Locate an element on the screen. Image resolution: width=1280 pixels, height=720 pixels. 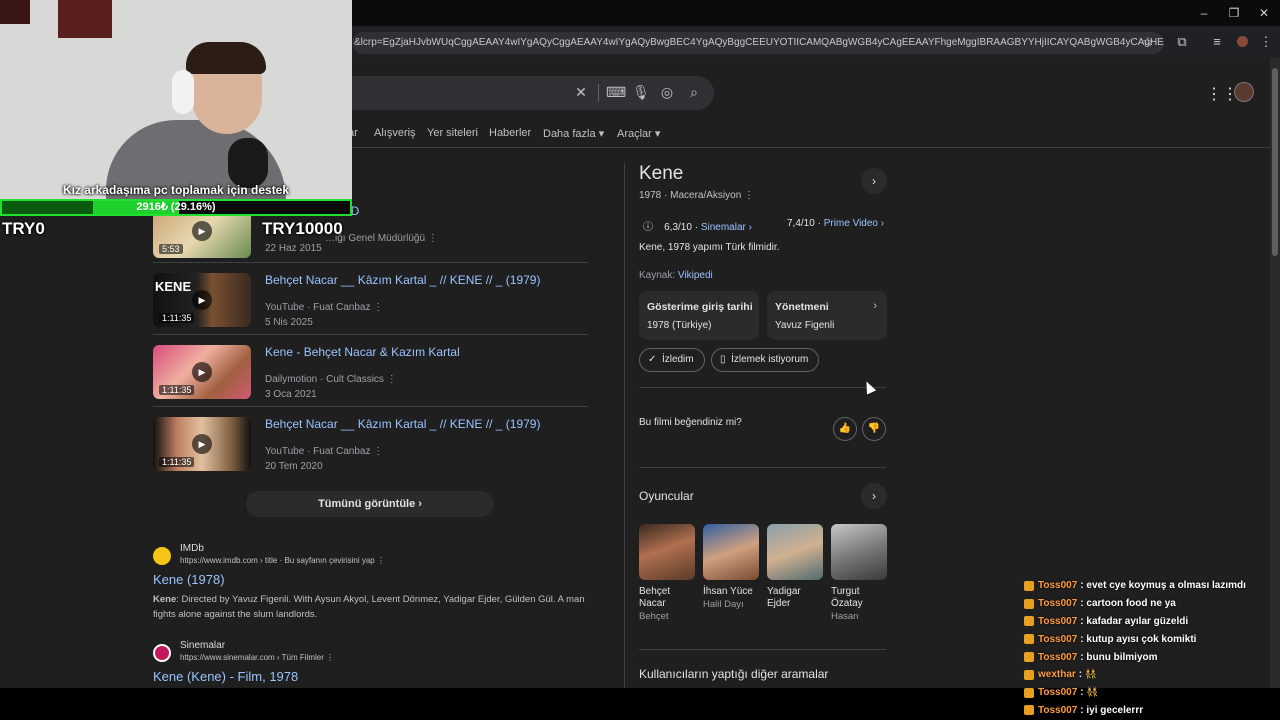
tab-news: Haberler is located at coordinates (510, 133).